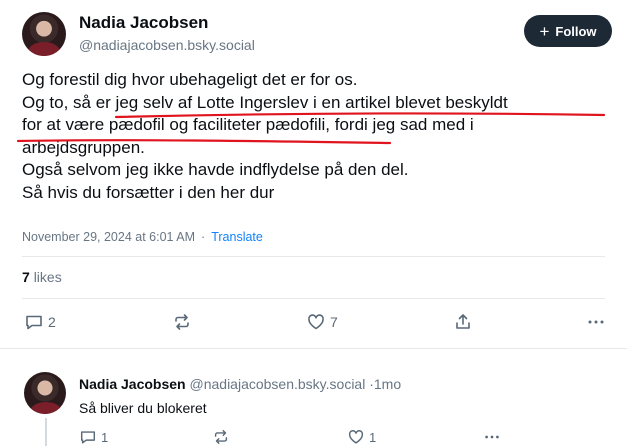 This screenshot has height=446, width=627. I want to click on author-display-name: Nadia Jacobsen, so click(143, 23).